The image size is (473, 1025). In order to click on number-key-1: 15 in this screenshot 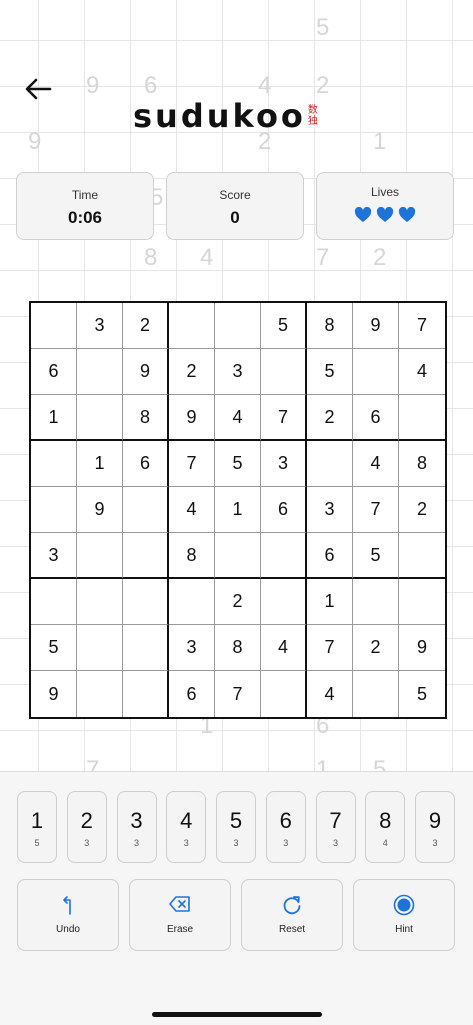, I will do `click(37, 827)`.